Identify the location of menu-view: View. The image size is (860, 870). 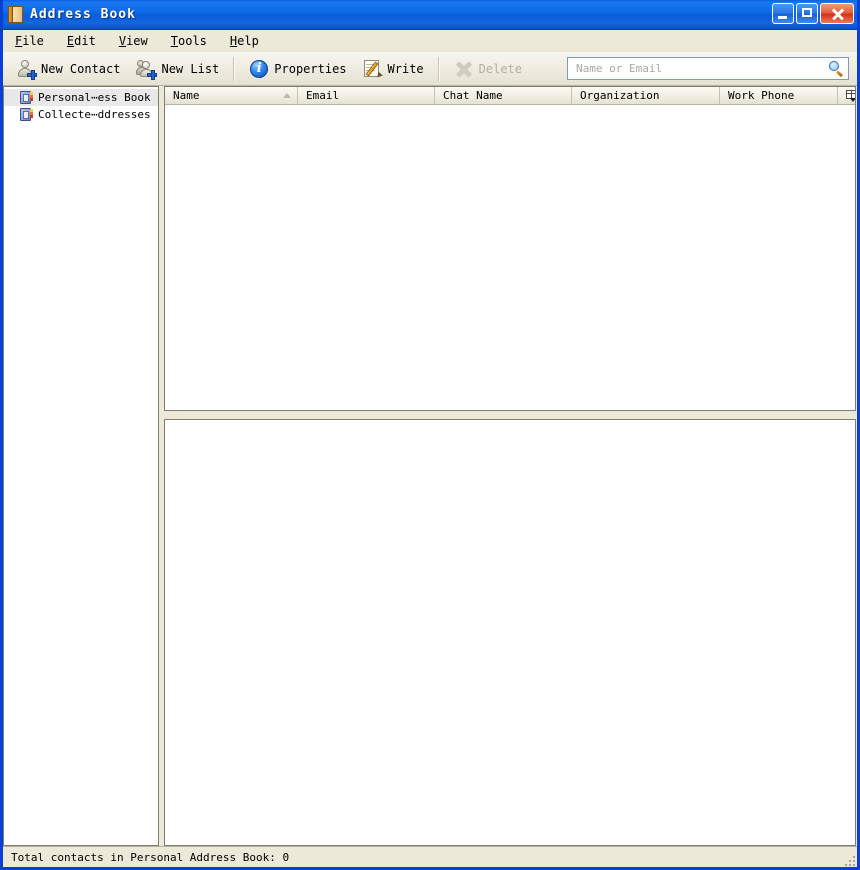
(136, 41).